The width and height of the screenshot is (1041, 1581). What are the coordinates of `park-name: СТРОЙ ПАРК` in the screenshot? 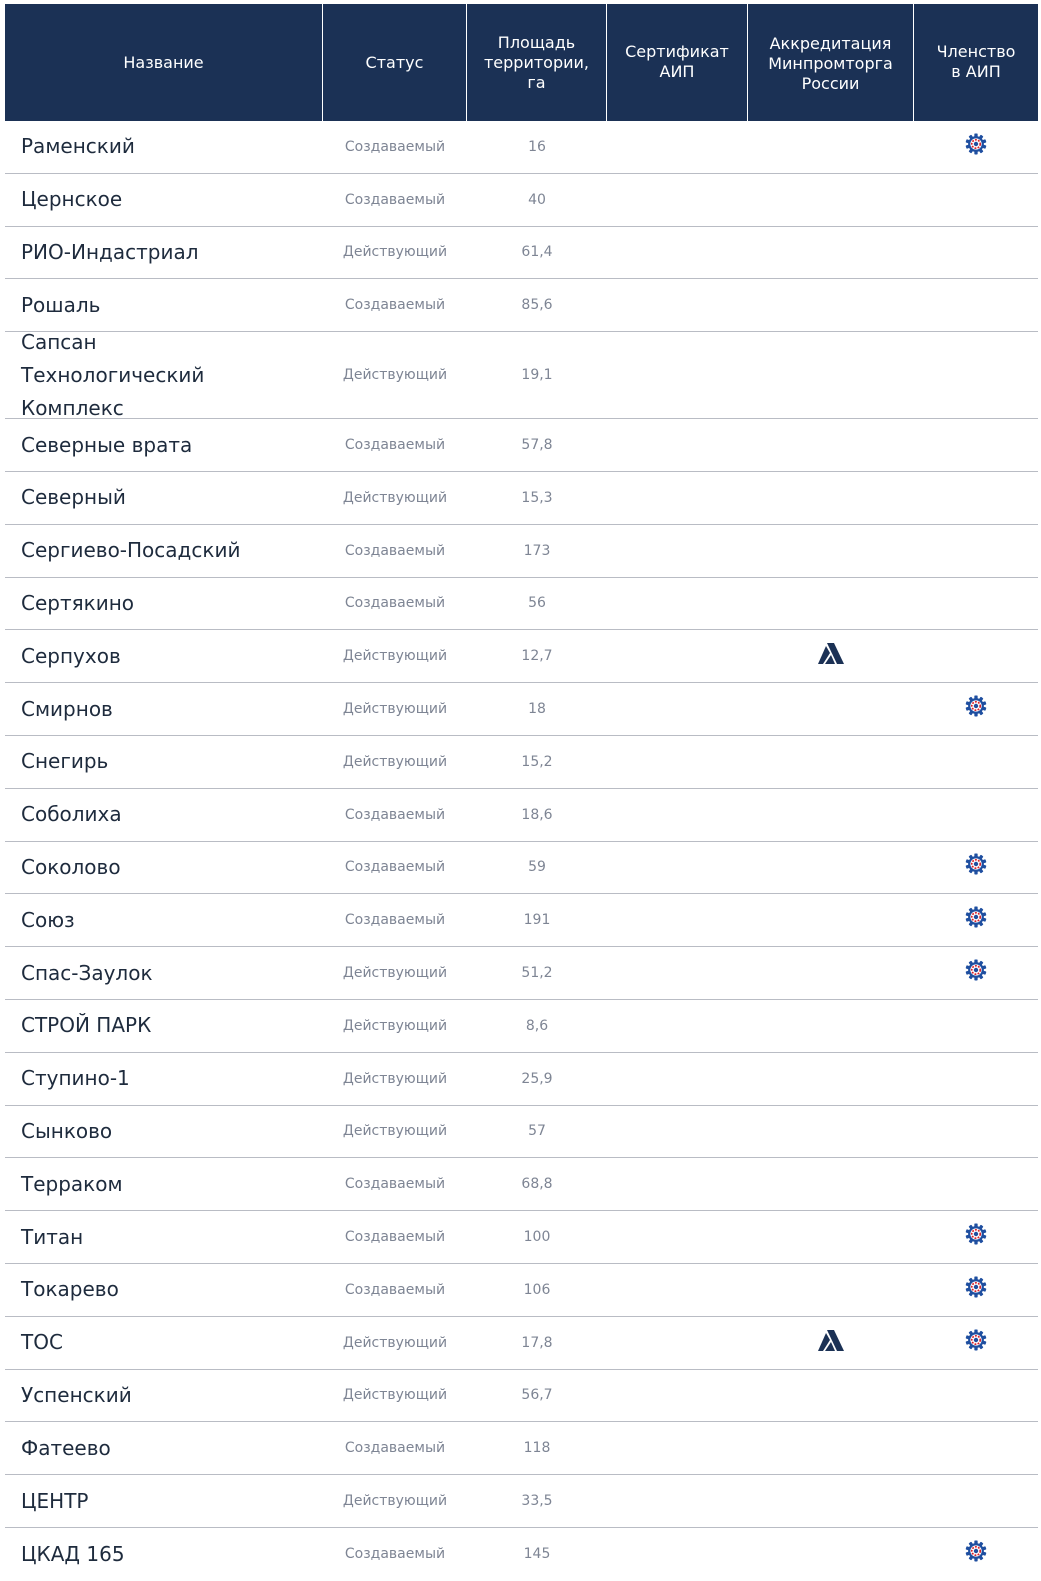 It's located at (86, 1025).